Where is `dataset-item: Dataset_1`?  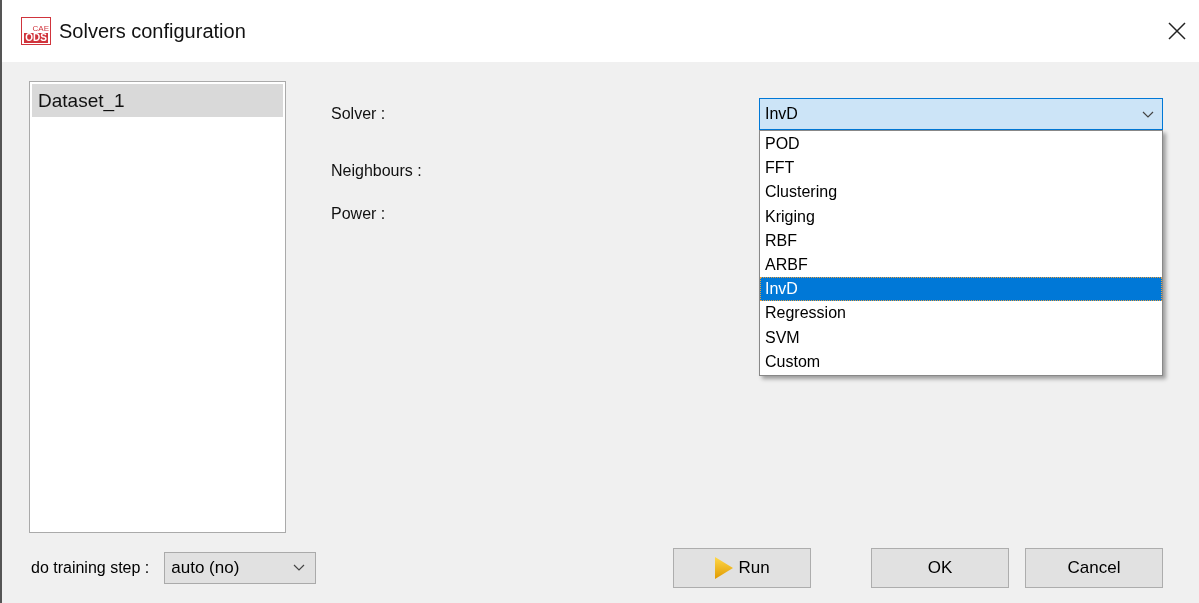 dataset-item: Dataset_1 is located at coordinates (157, 100).